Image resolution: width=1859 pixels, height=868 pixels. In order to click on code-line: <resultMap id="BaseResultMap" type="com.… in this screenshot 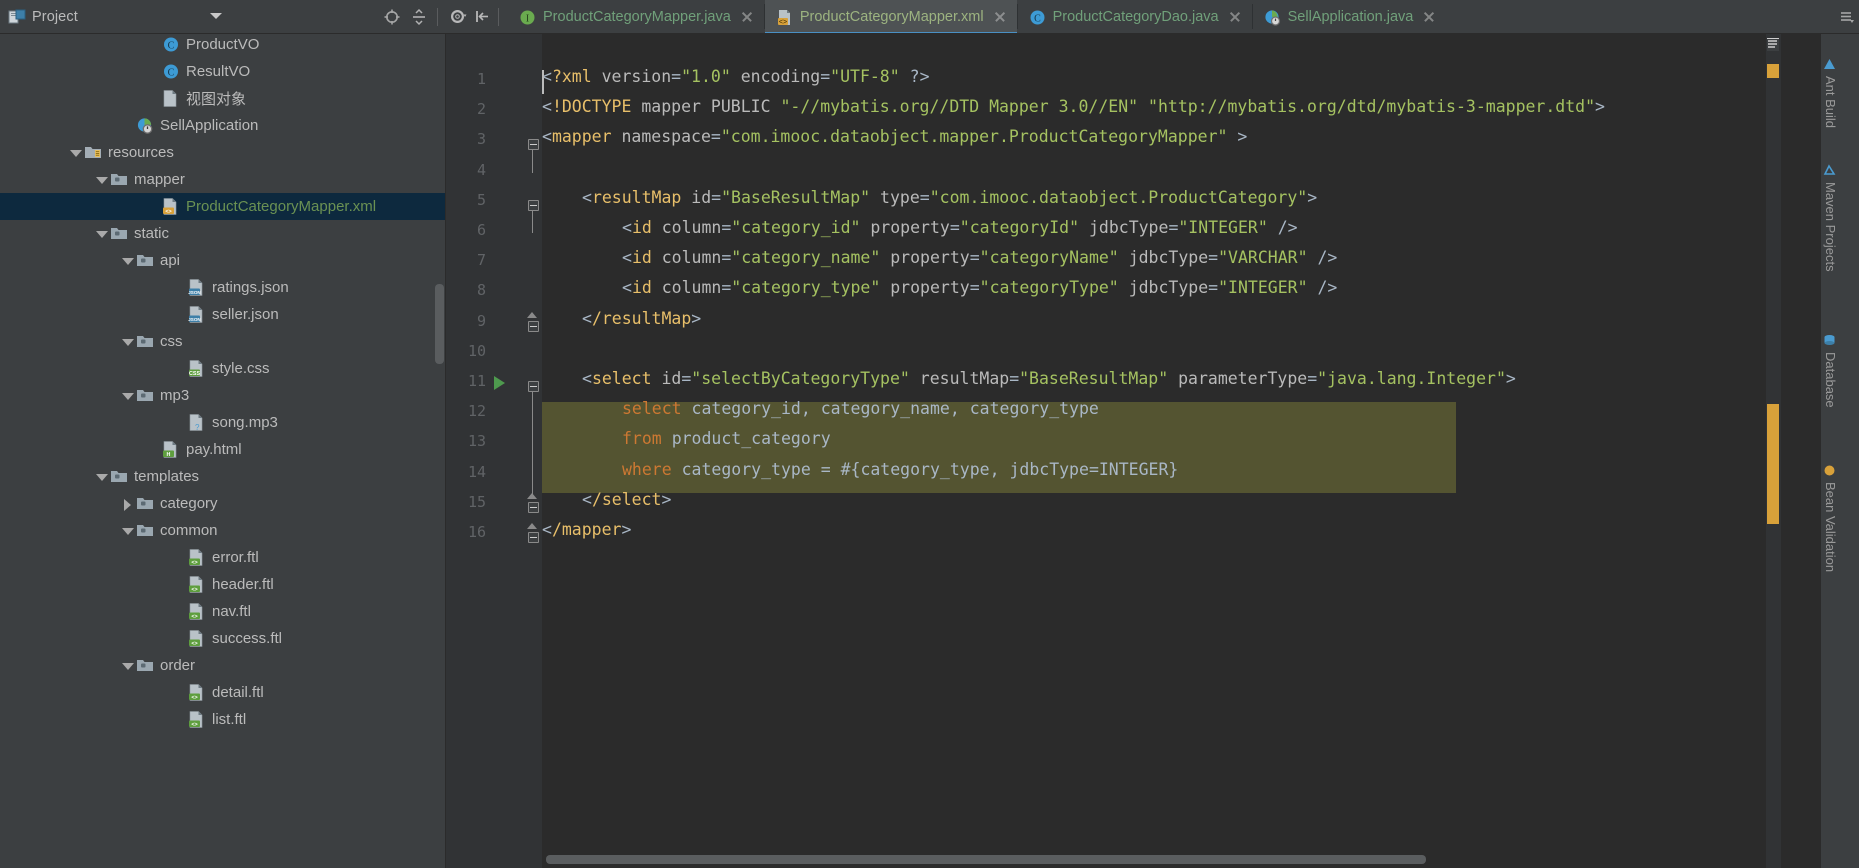, I will do `click(949, 198)`.